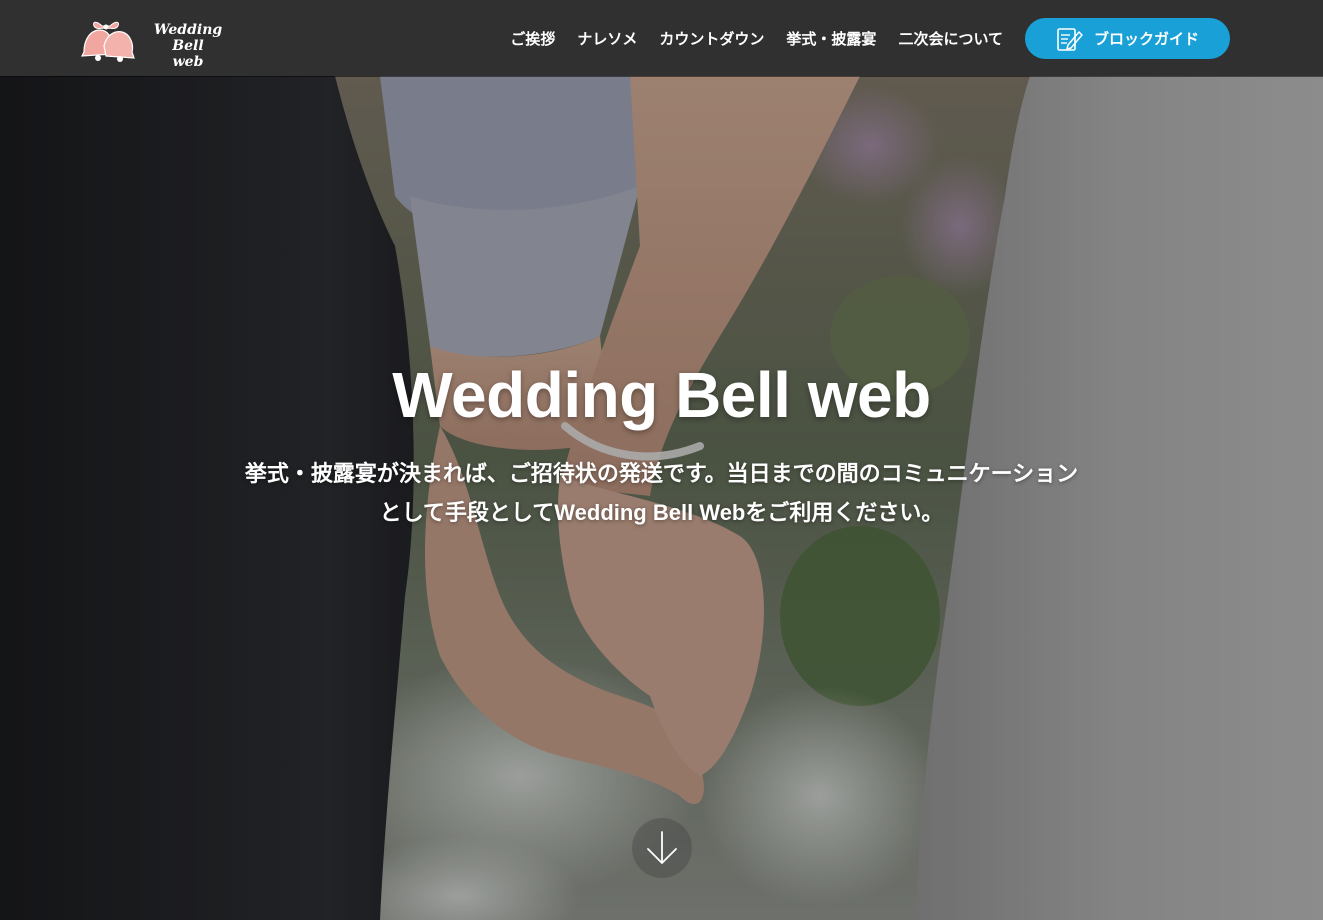 The width and height of the screenshot is (1323, 920). Describe the element at coordinates (188, 38) in the screenshot. I see `logo-text-line1: Wedding Bell` at that location.